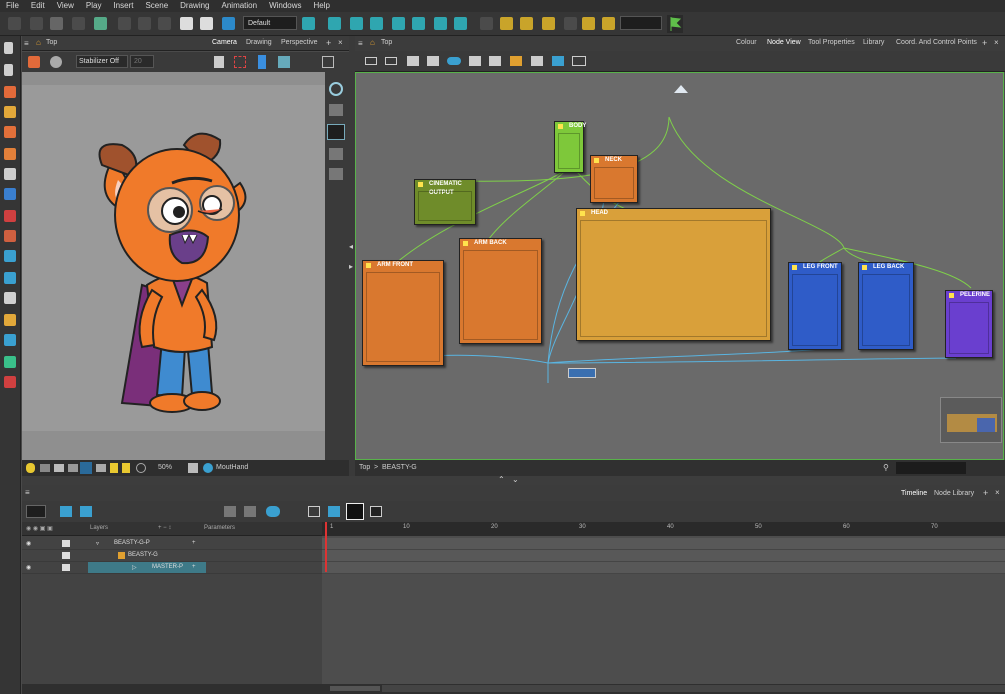 This screenshot has height=694, width=1005. I want to click on color-icon, so click(86, 468).